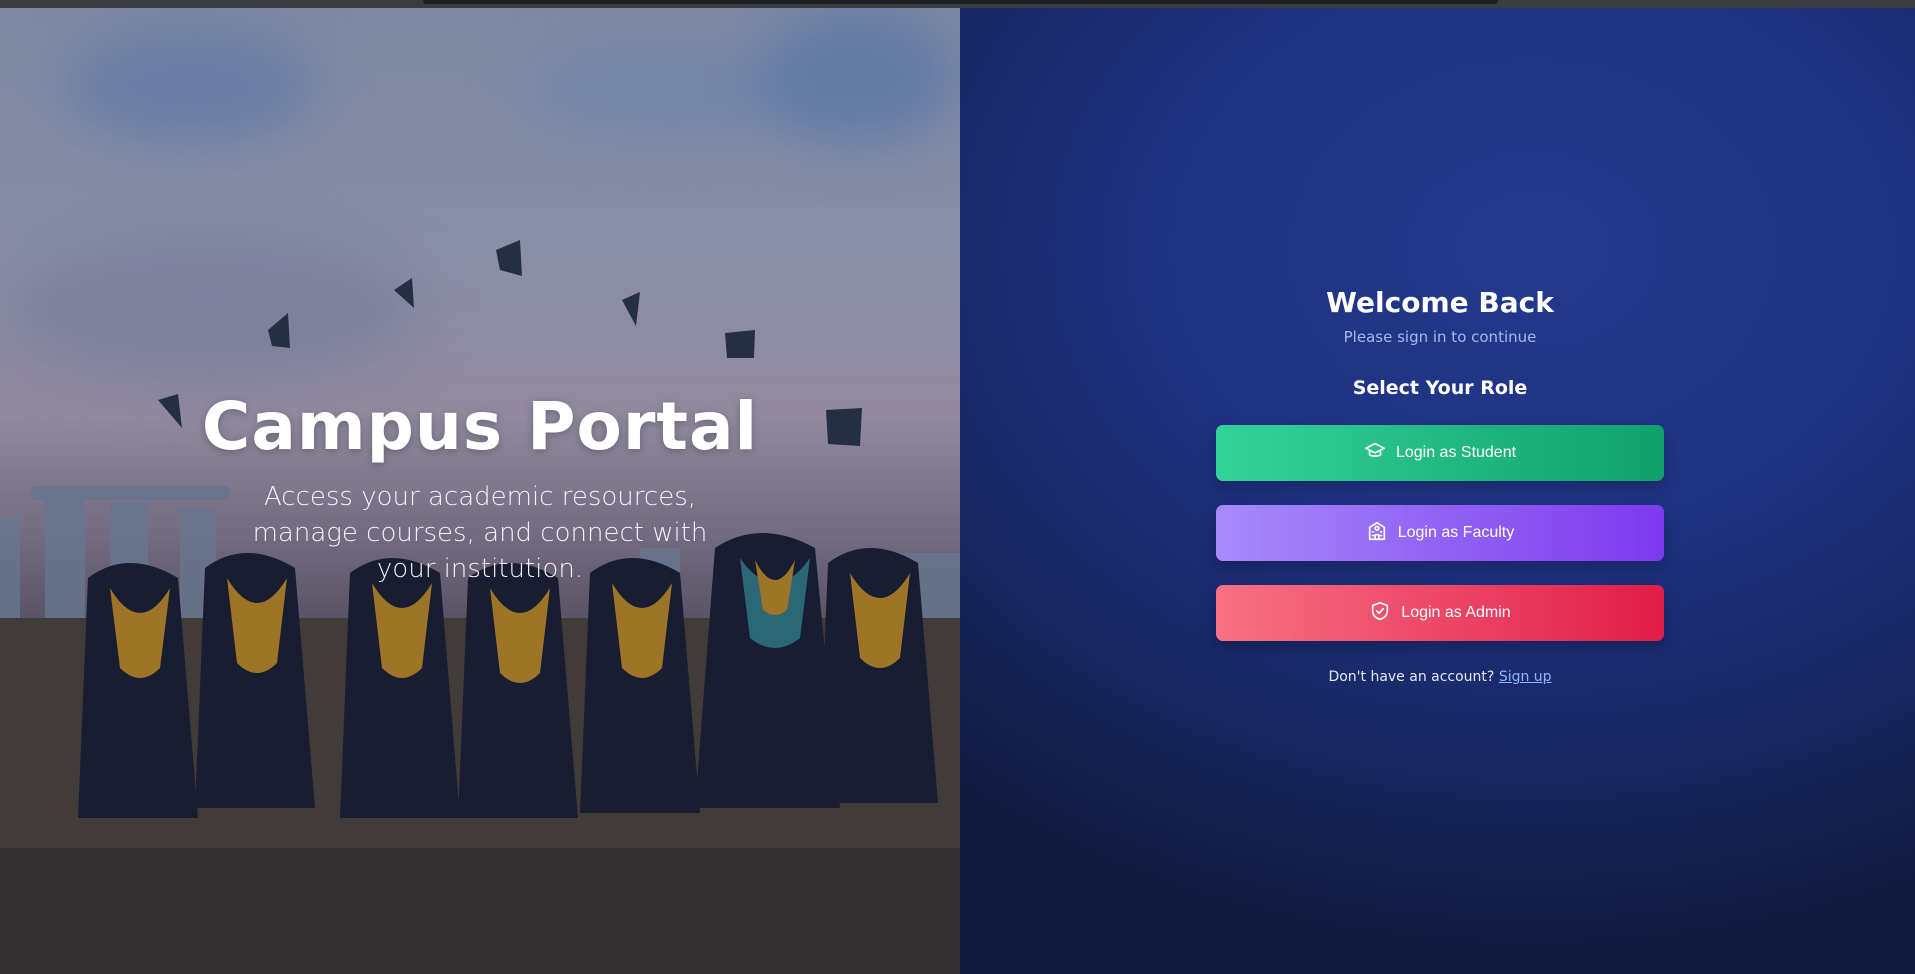 The height and width of the screenshot is (974, 1915). I want to click on login-faculty-label: Login as Faculty, so click(1456, 532).